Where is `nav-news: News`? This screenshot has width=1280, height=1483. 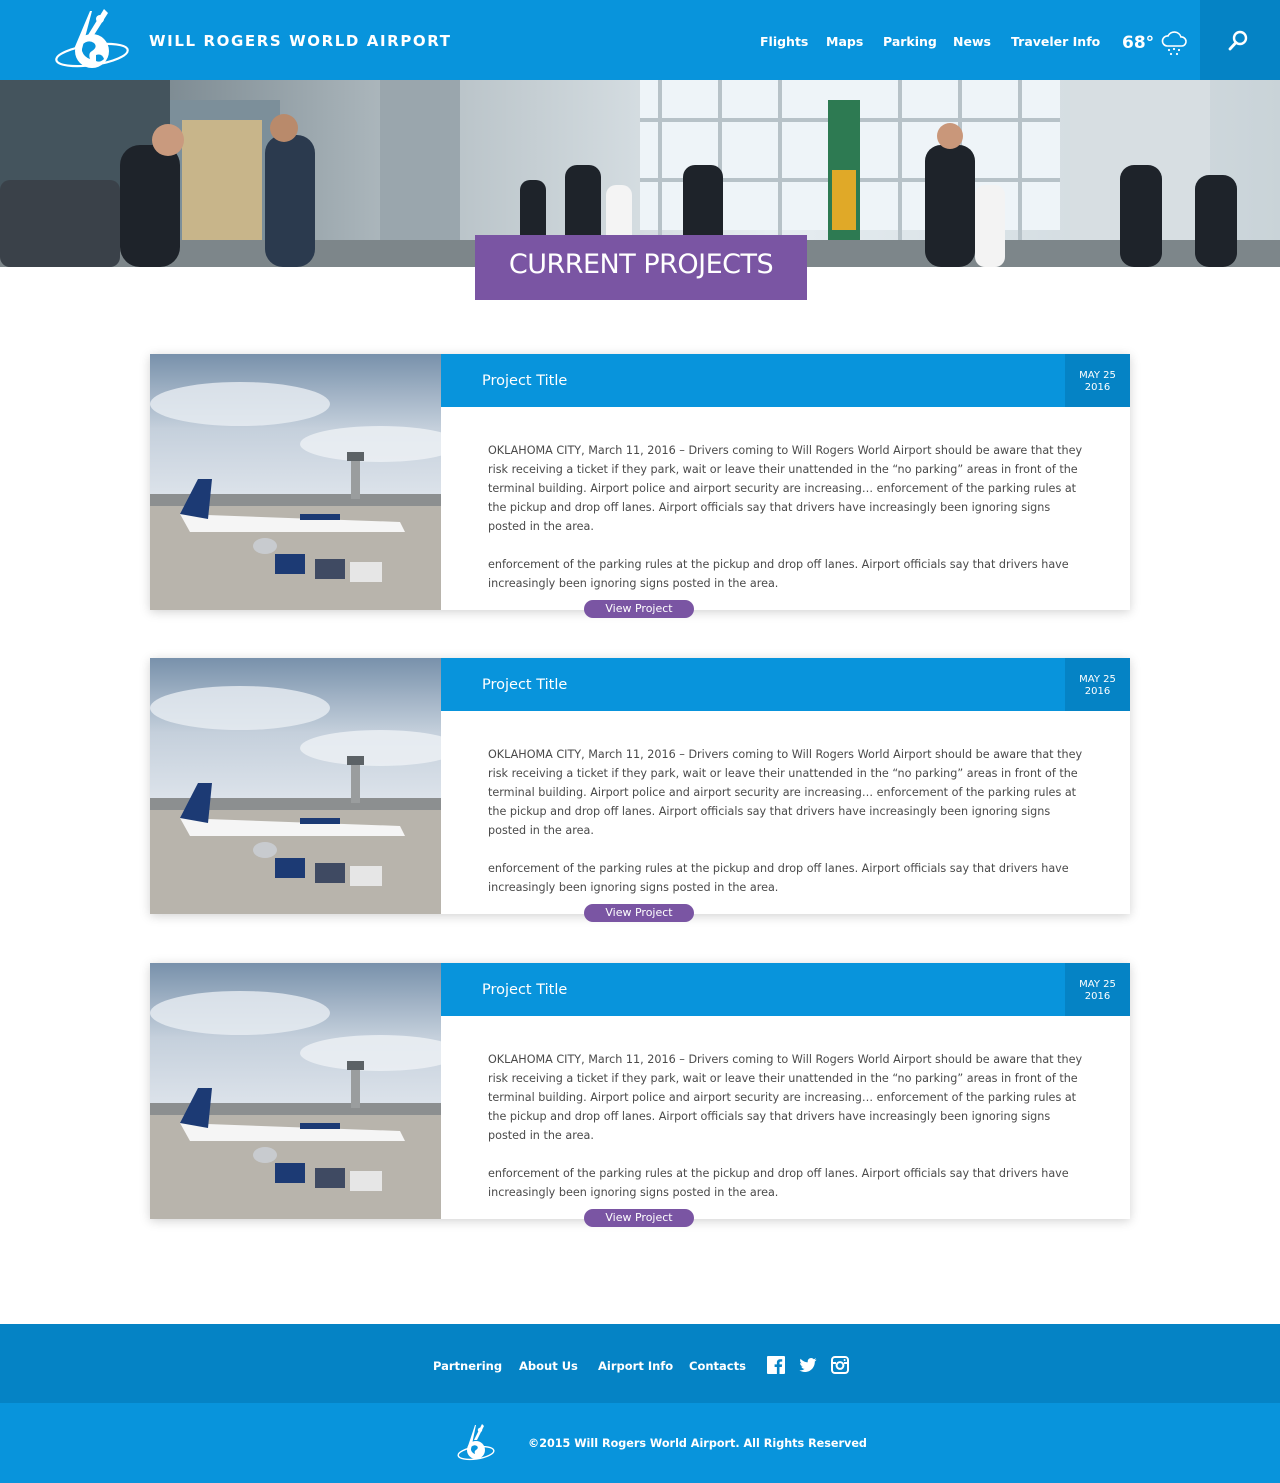
nav-news: News is located at coordinates (972, 41).